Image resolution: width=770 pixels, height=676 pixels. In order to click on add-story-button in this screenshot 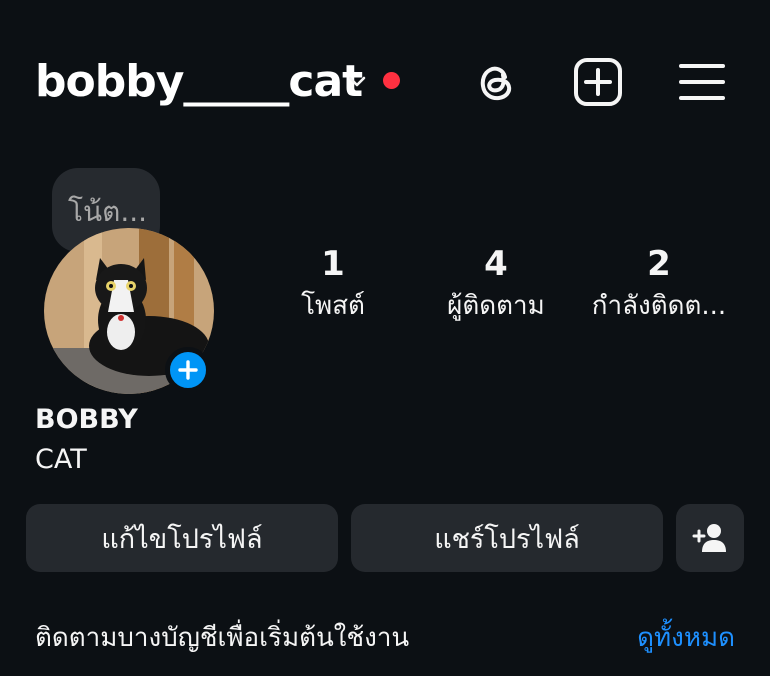, I will do `click(188, 370)`.